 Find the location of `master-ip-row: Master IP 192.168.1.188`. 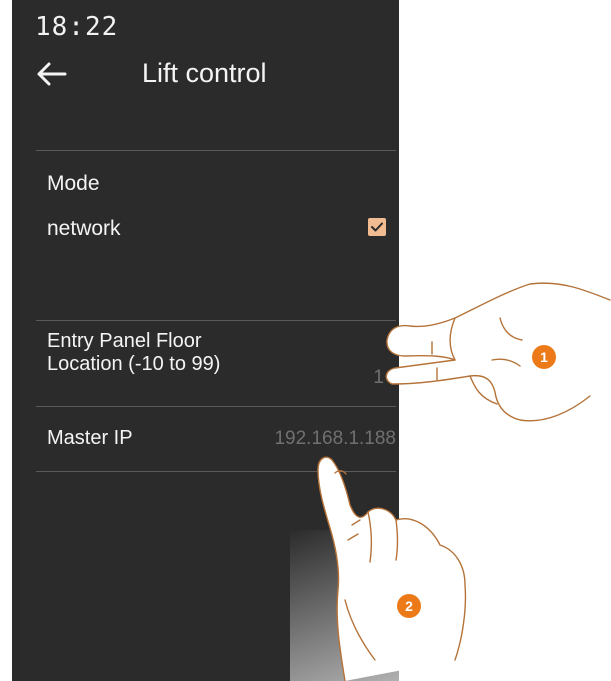

master-ip-row: Master IP 192.168.1.188 is located at coordinates (216, 438).